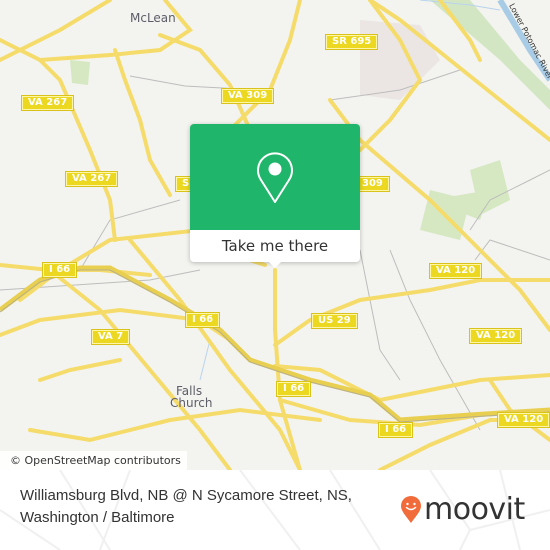 The width and height of the screenshot is (550, 550). What do you see at coordinates (400, 60) in the screenshot?
I see `landuse-area` at bounding box center [400, 60].